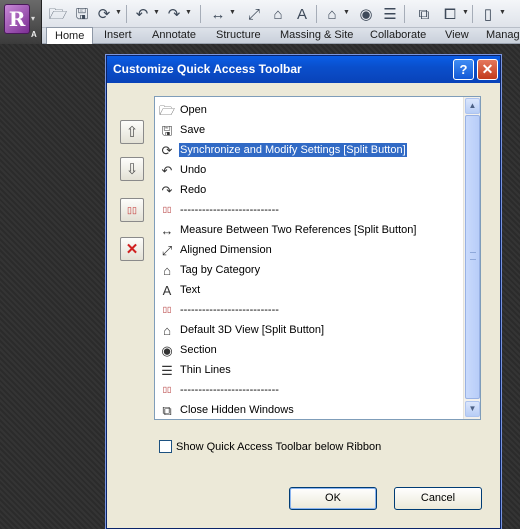  I want to click on list-item: A Text, so click(309, 290).